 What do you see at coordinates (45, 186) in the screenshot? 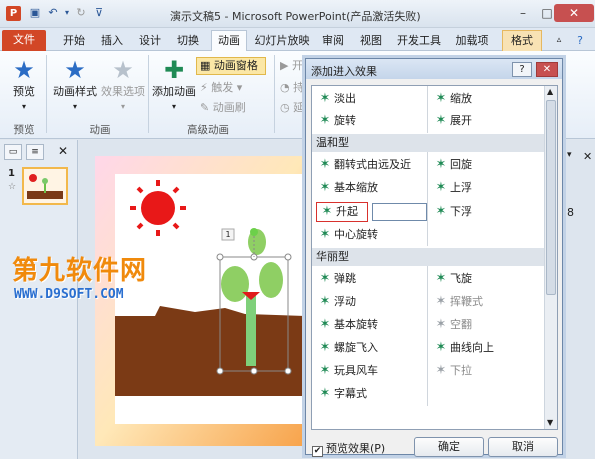
I see `slide-thumbnail` at bounding box center [45, 186].